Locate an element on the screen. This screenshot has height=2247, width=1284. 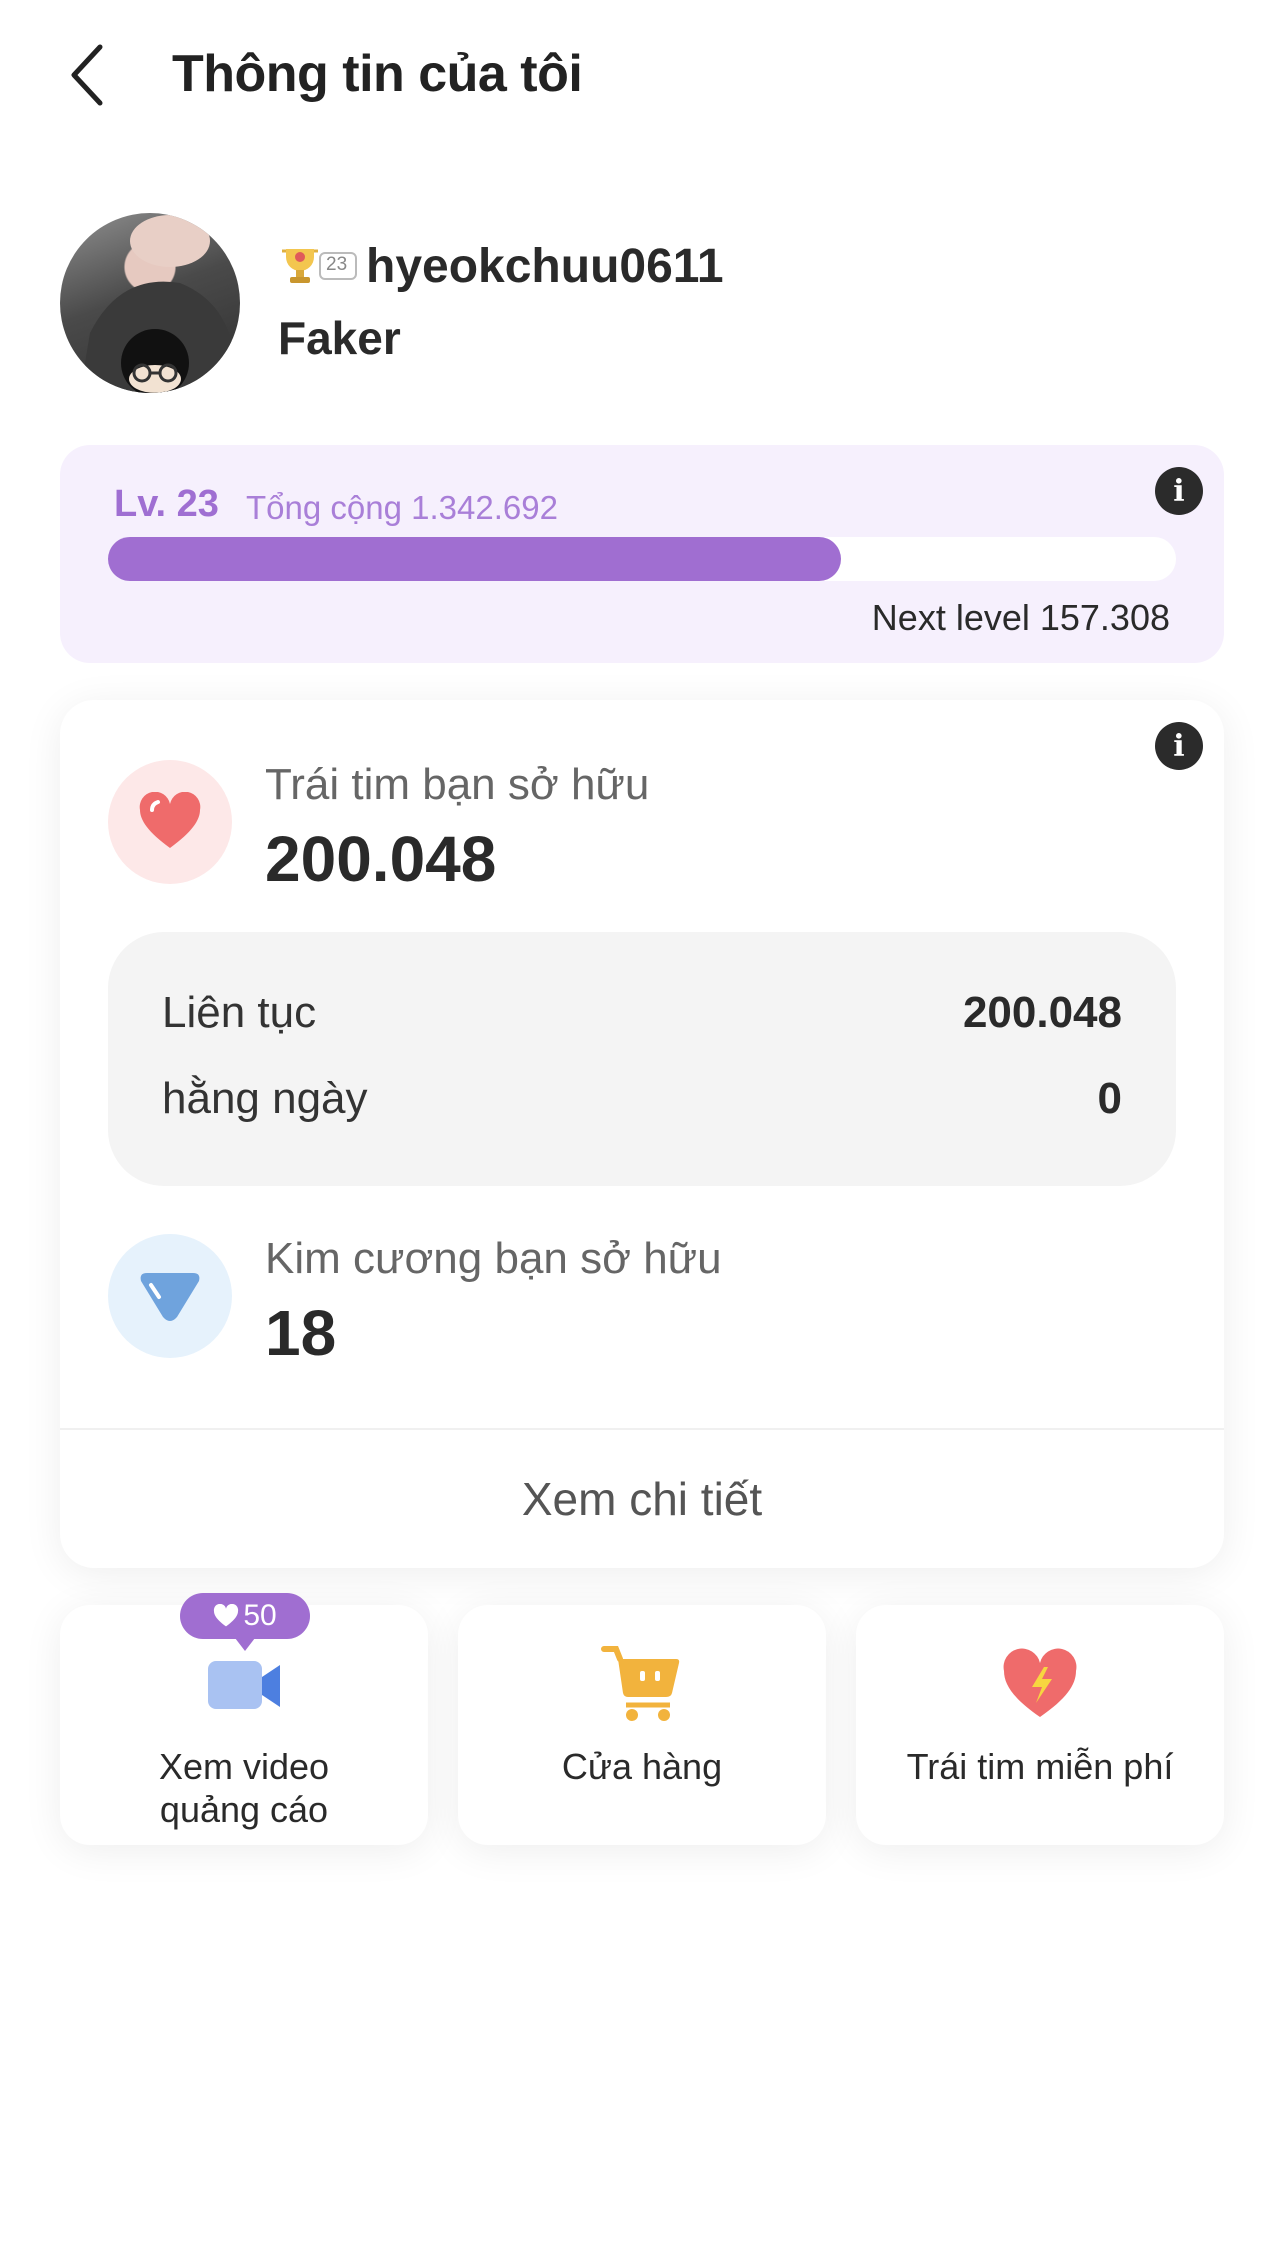
watch-ad-label-line2: quảng cáo is located at coordinates (244, 1809).